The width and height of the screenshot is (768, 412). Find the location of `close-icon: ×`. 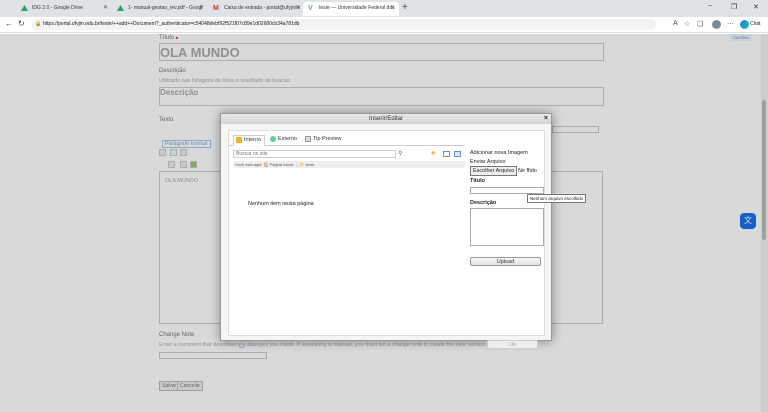

close-icon: × is located at coordinates (546, 119).